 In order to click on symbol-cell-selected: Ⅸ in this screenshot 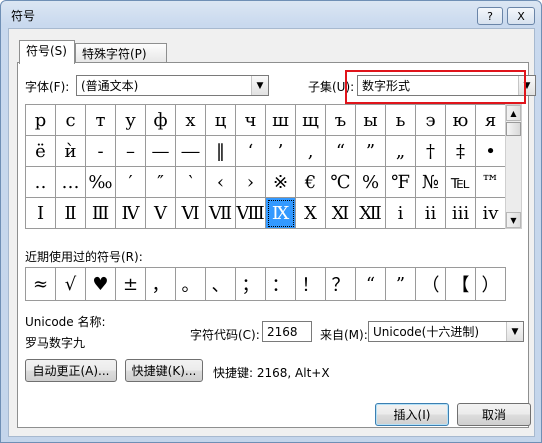, I will do `click(281, 213)`.